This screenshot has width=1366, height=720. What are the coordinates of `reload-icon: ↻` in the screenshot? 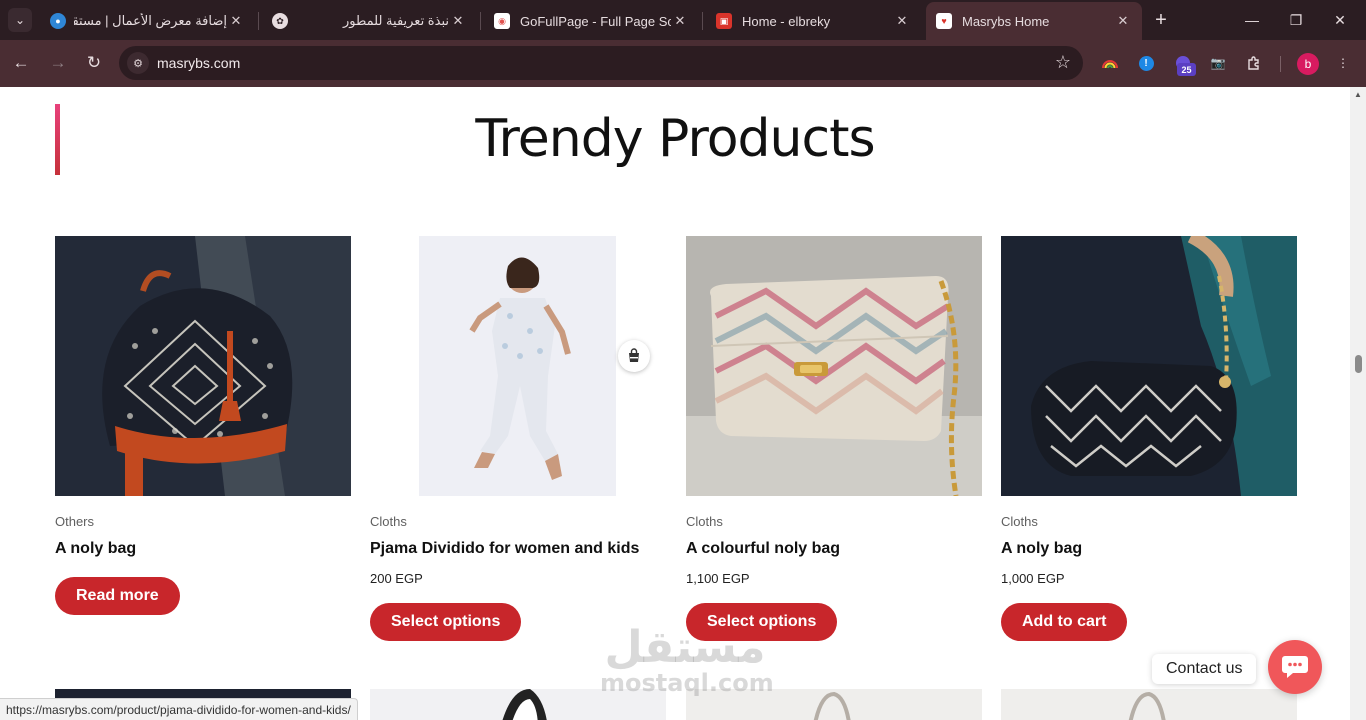 It's located at (94, 63).